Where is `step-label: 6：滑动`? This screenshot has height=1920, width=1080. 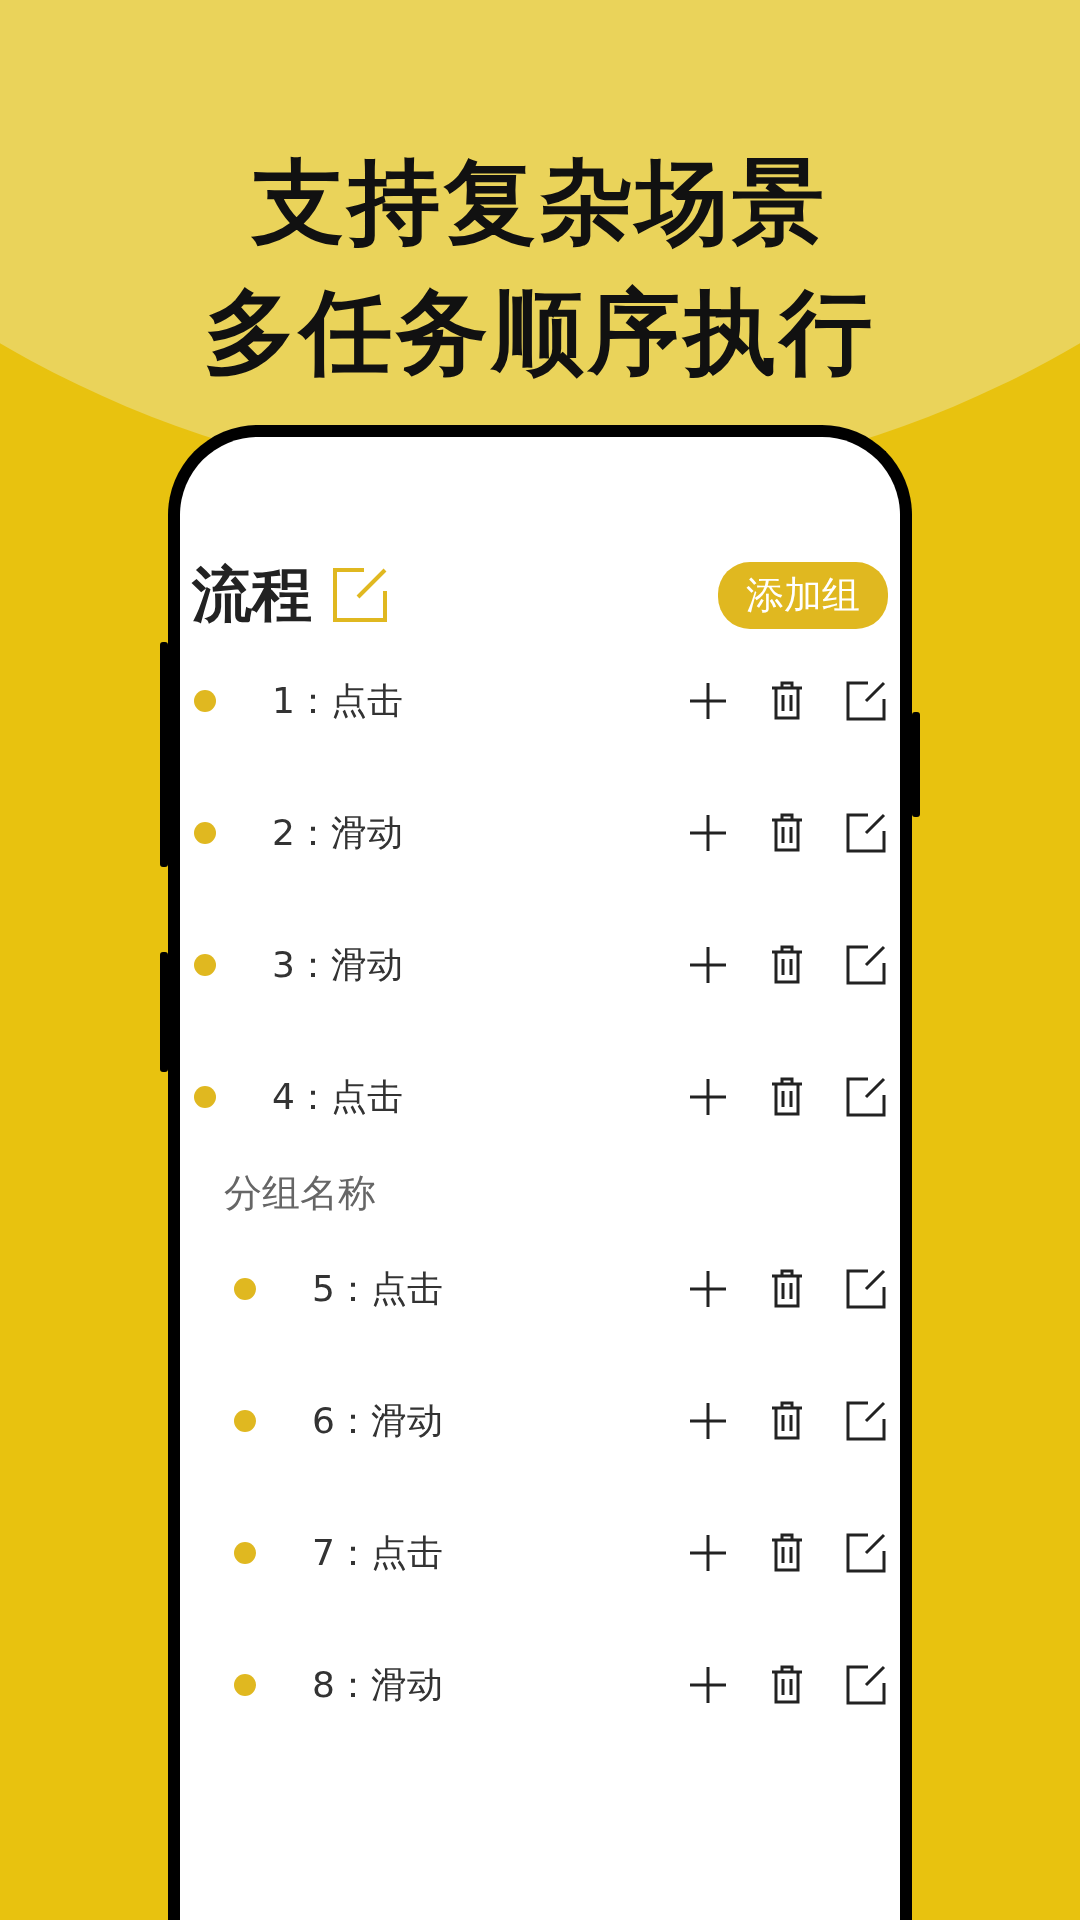 step-label: 6：滑动 is located at coordinates (377, 1420).